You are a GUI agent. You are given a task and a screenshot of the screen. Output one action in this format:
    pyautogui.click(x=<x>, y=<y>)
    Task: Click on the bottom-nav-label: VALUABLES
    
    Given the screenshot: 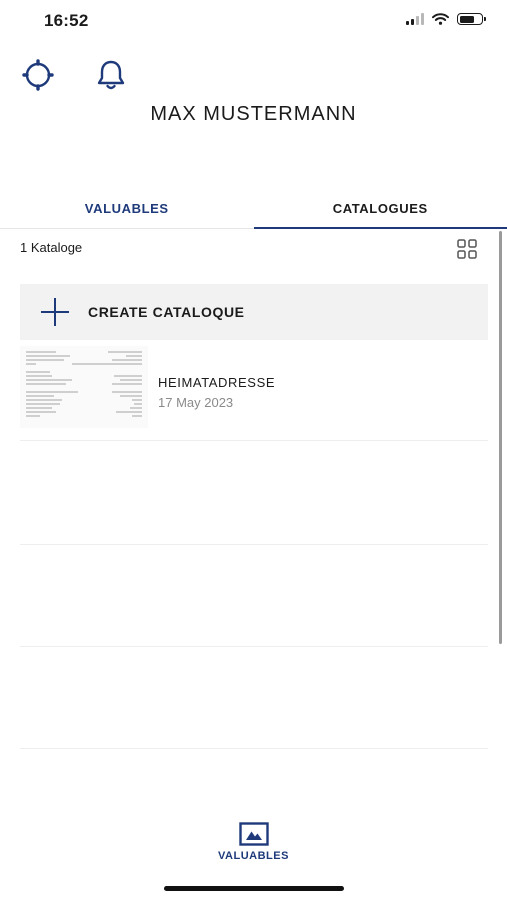 What is the action you would take?
    pyautogui.click(x=253, y=856)
    